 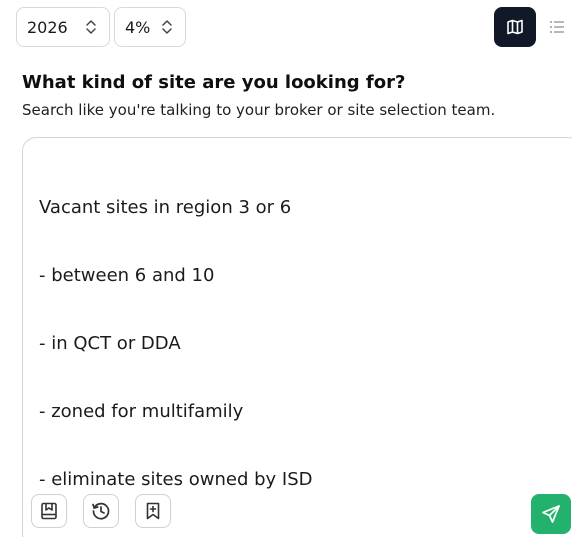 I want to click on query-line: Vacant sites in region 3 or 6, so click(x=165, y=207).